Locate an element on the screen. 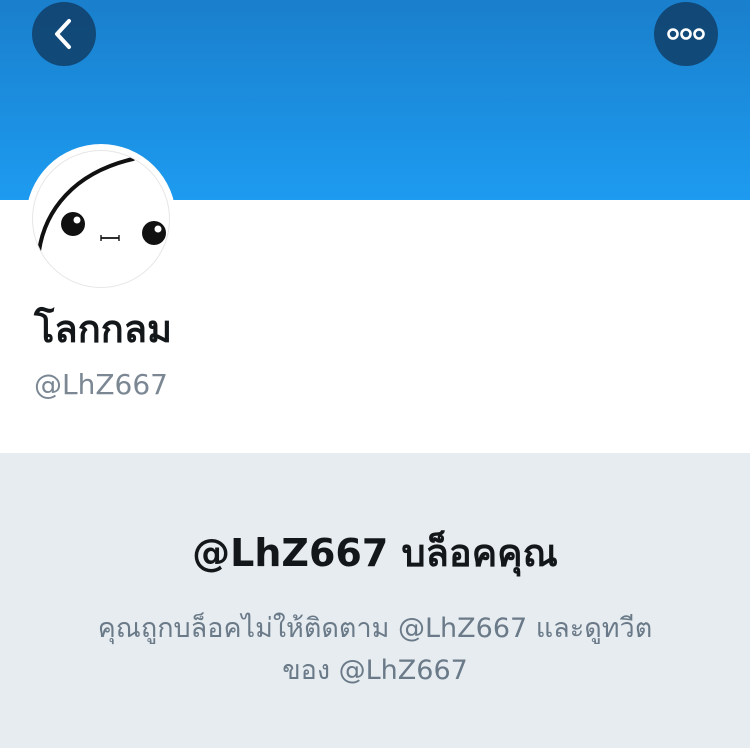  avatar-image is located at coordinates (101, 219).